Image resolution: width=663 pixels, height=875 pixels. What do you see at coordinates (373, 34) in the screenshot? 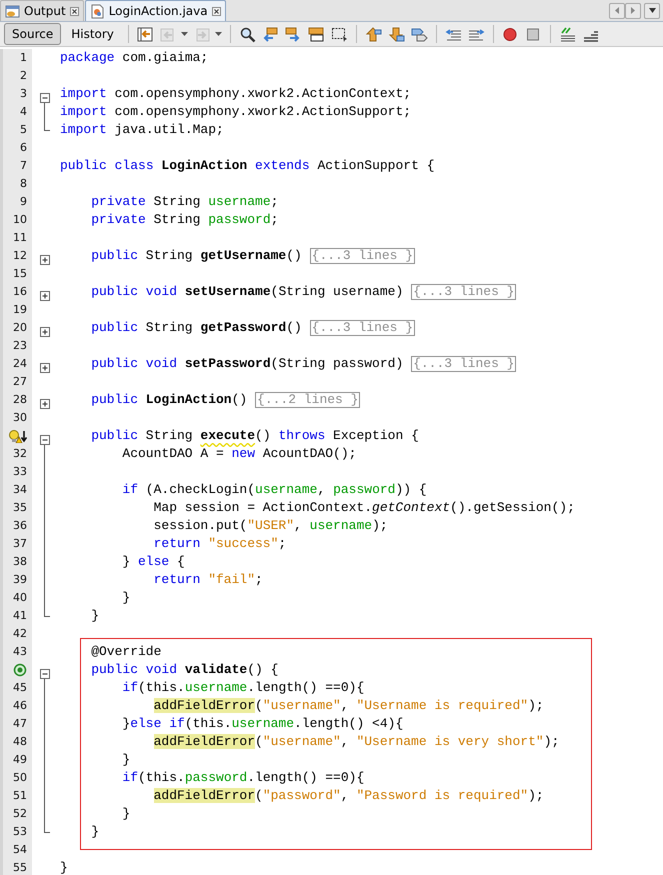
I see `up-arrow-icon` at bounding box center [373, 34].